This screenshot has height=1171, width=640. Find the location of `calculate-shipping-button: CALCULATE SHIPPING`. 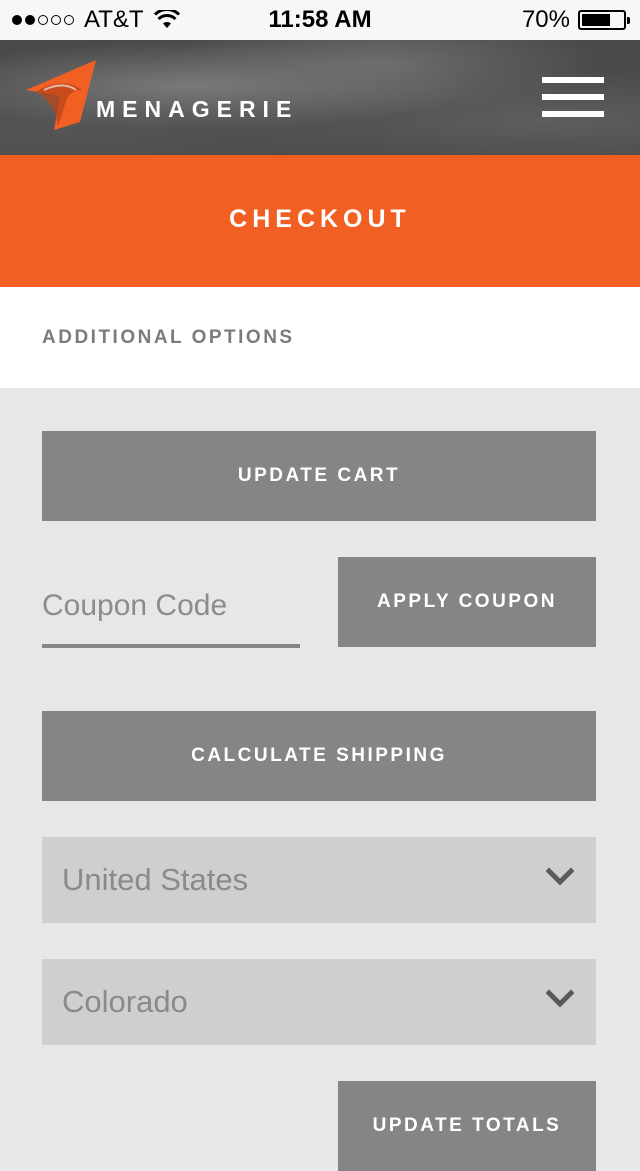

calculate-shipping-button: CALCULATE SHIPPING is located at coordinates (319, 756).